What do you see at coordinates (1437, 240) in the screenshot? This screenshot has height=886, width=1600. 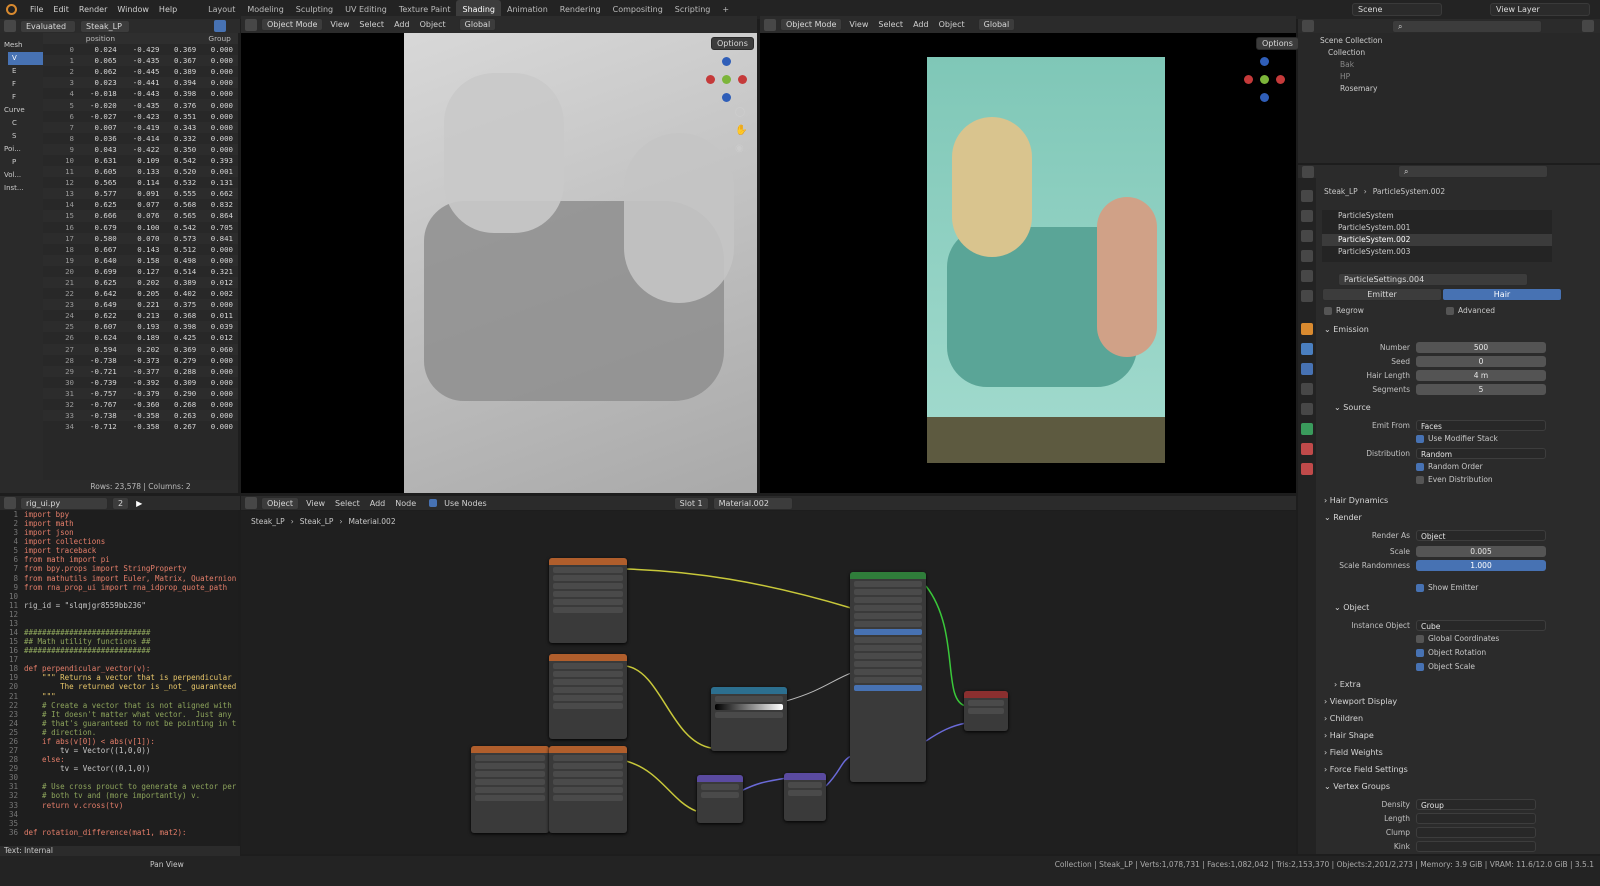 I see `particle-system-item-selected: ParticleSystem.002` at bounding box center [1437, 240].